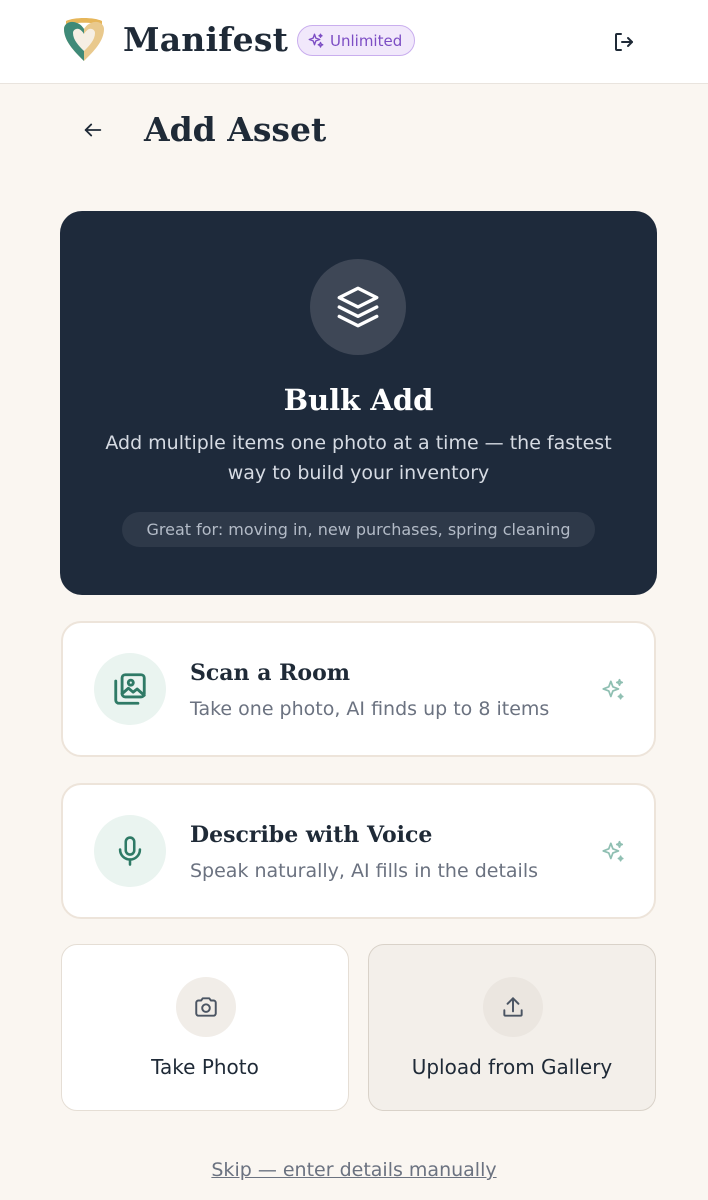 The width and height of the screenshot is (708, 1200). Describe the element at coordinates (364, 871) in the screenshot. I see `describe-voice-subtitle: Speak naturally, AI fills in the details` at that location.